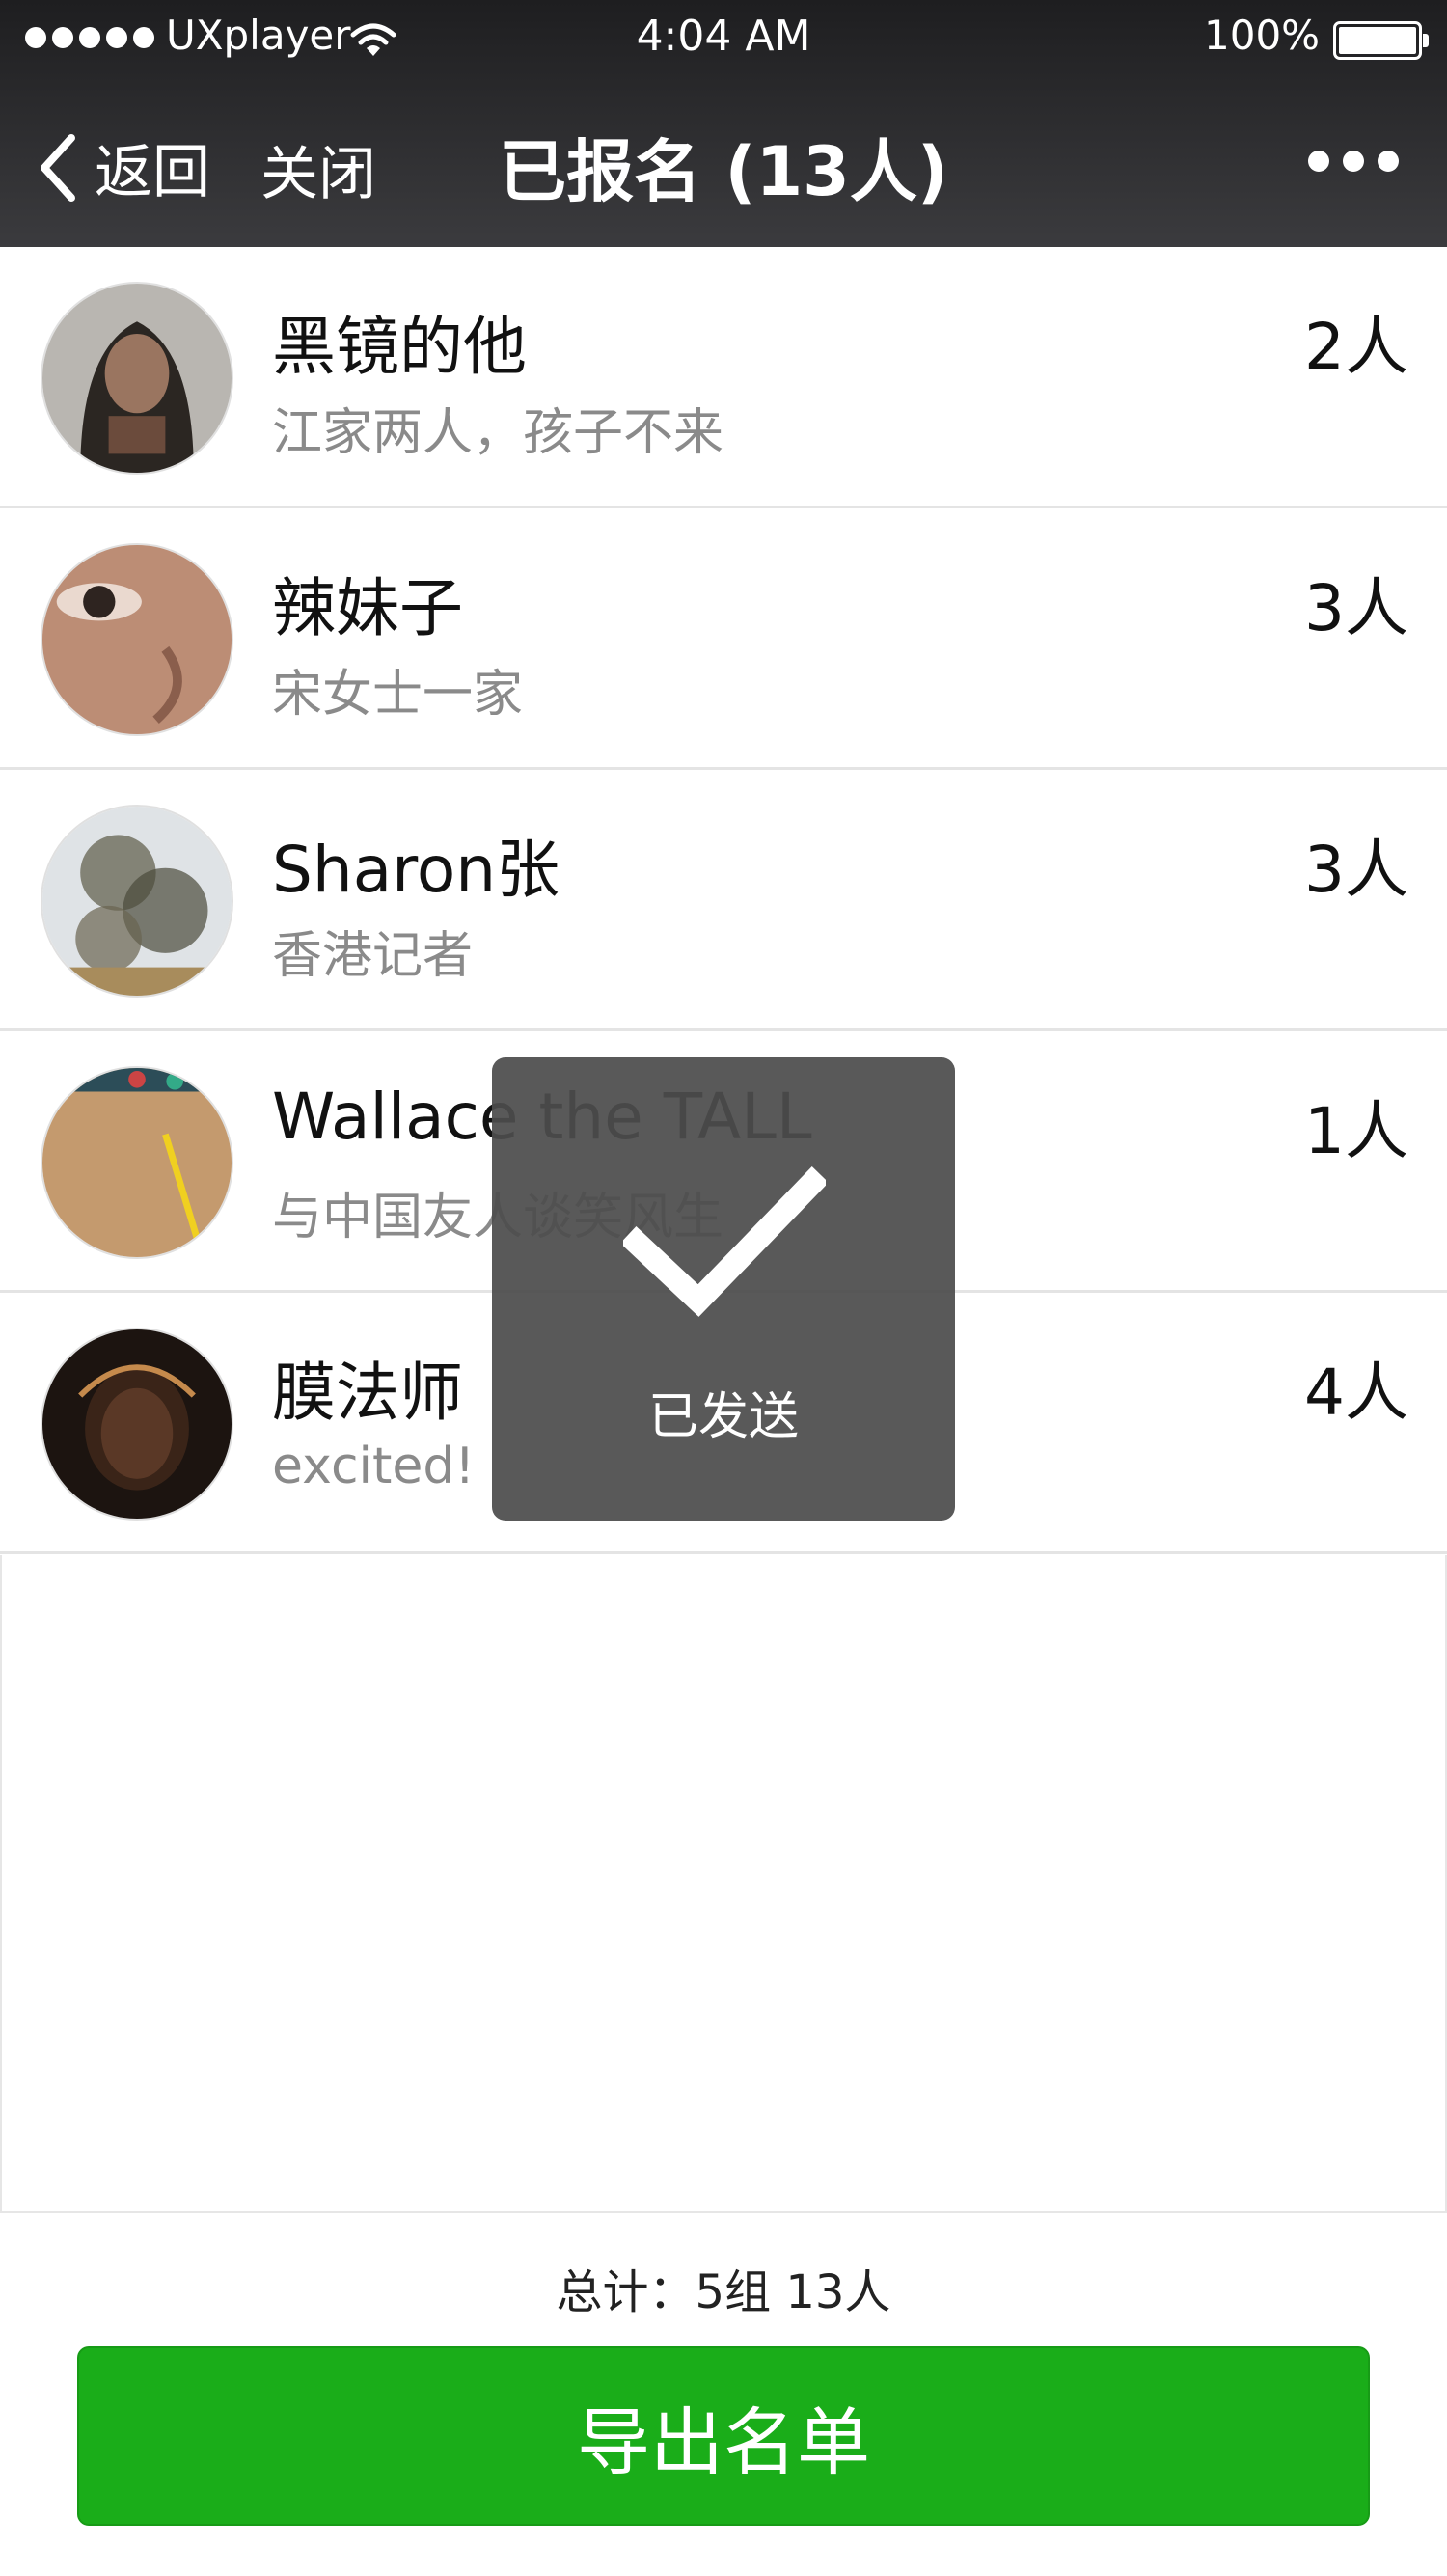  Describe the element at coordinates (1353, 161) in the screenshot. I see `more-options-icon` at that location.